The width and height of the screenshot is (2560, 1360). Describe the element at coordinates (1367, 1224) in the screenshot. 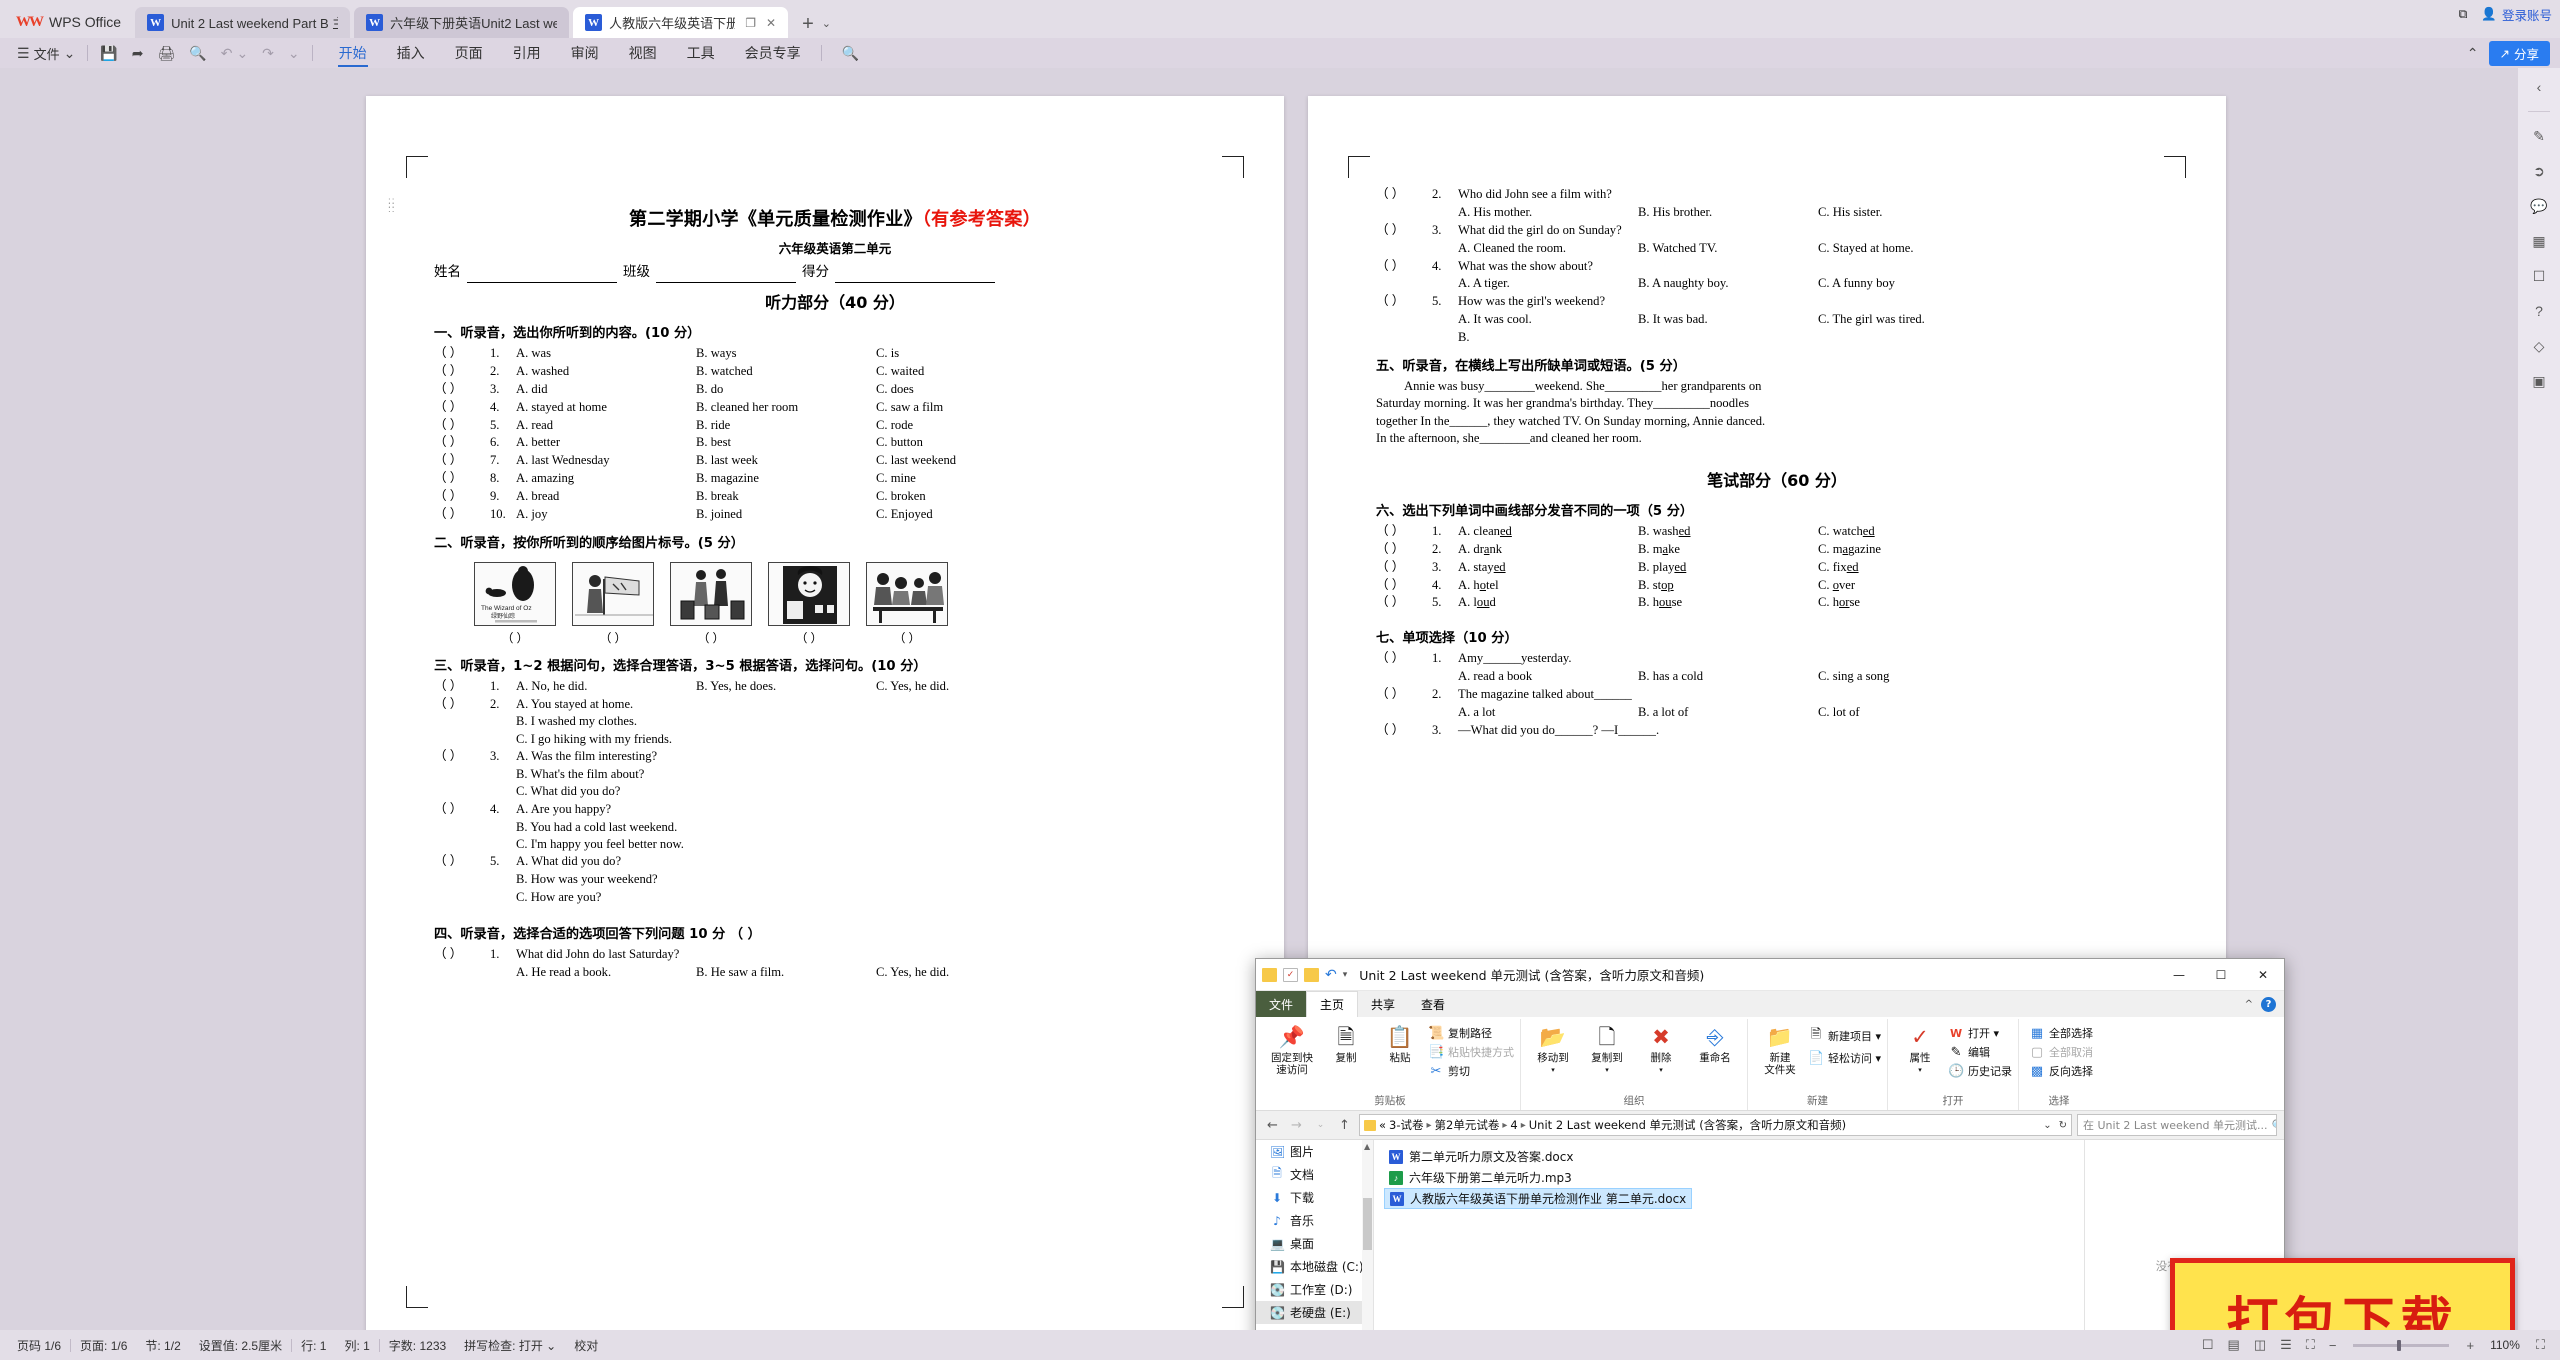

I see `scrollbar-thumb` at that location.